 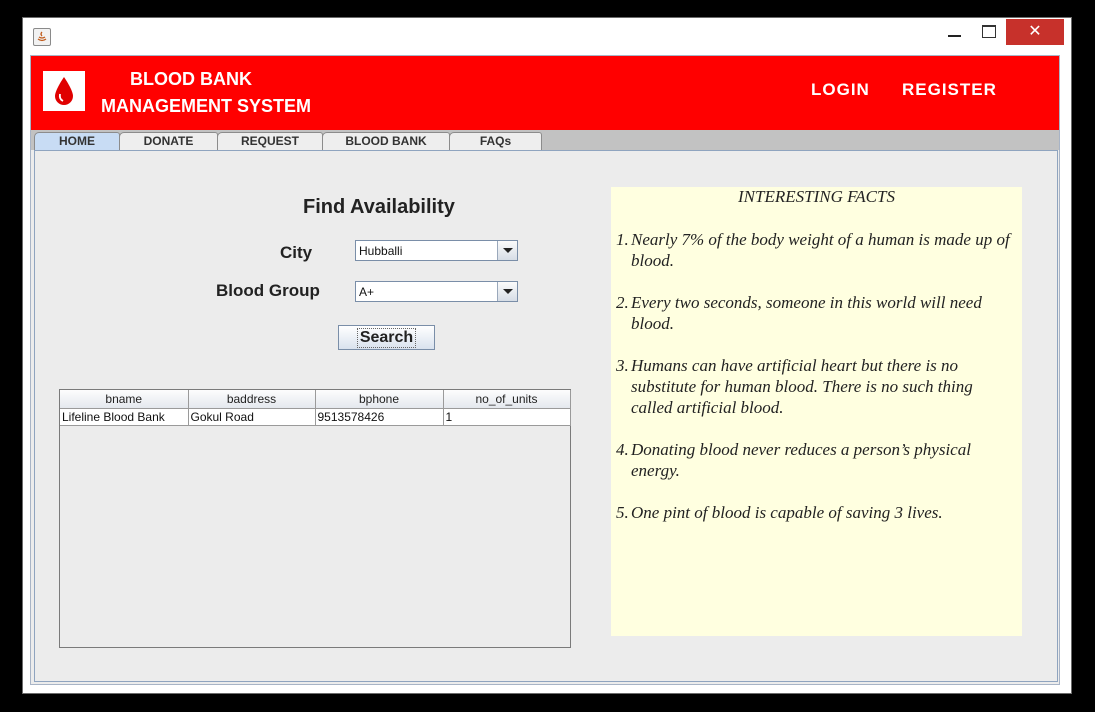 What do you see at coordinates (1035, 32) in the screenshot?
I see `close-button: ✕` at bounding box center [1035, 32].